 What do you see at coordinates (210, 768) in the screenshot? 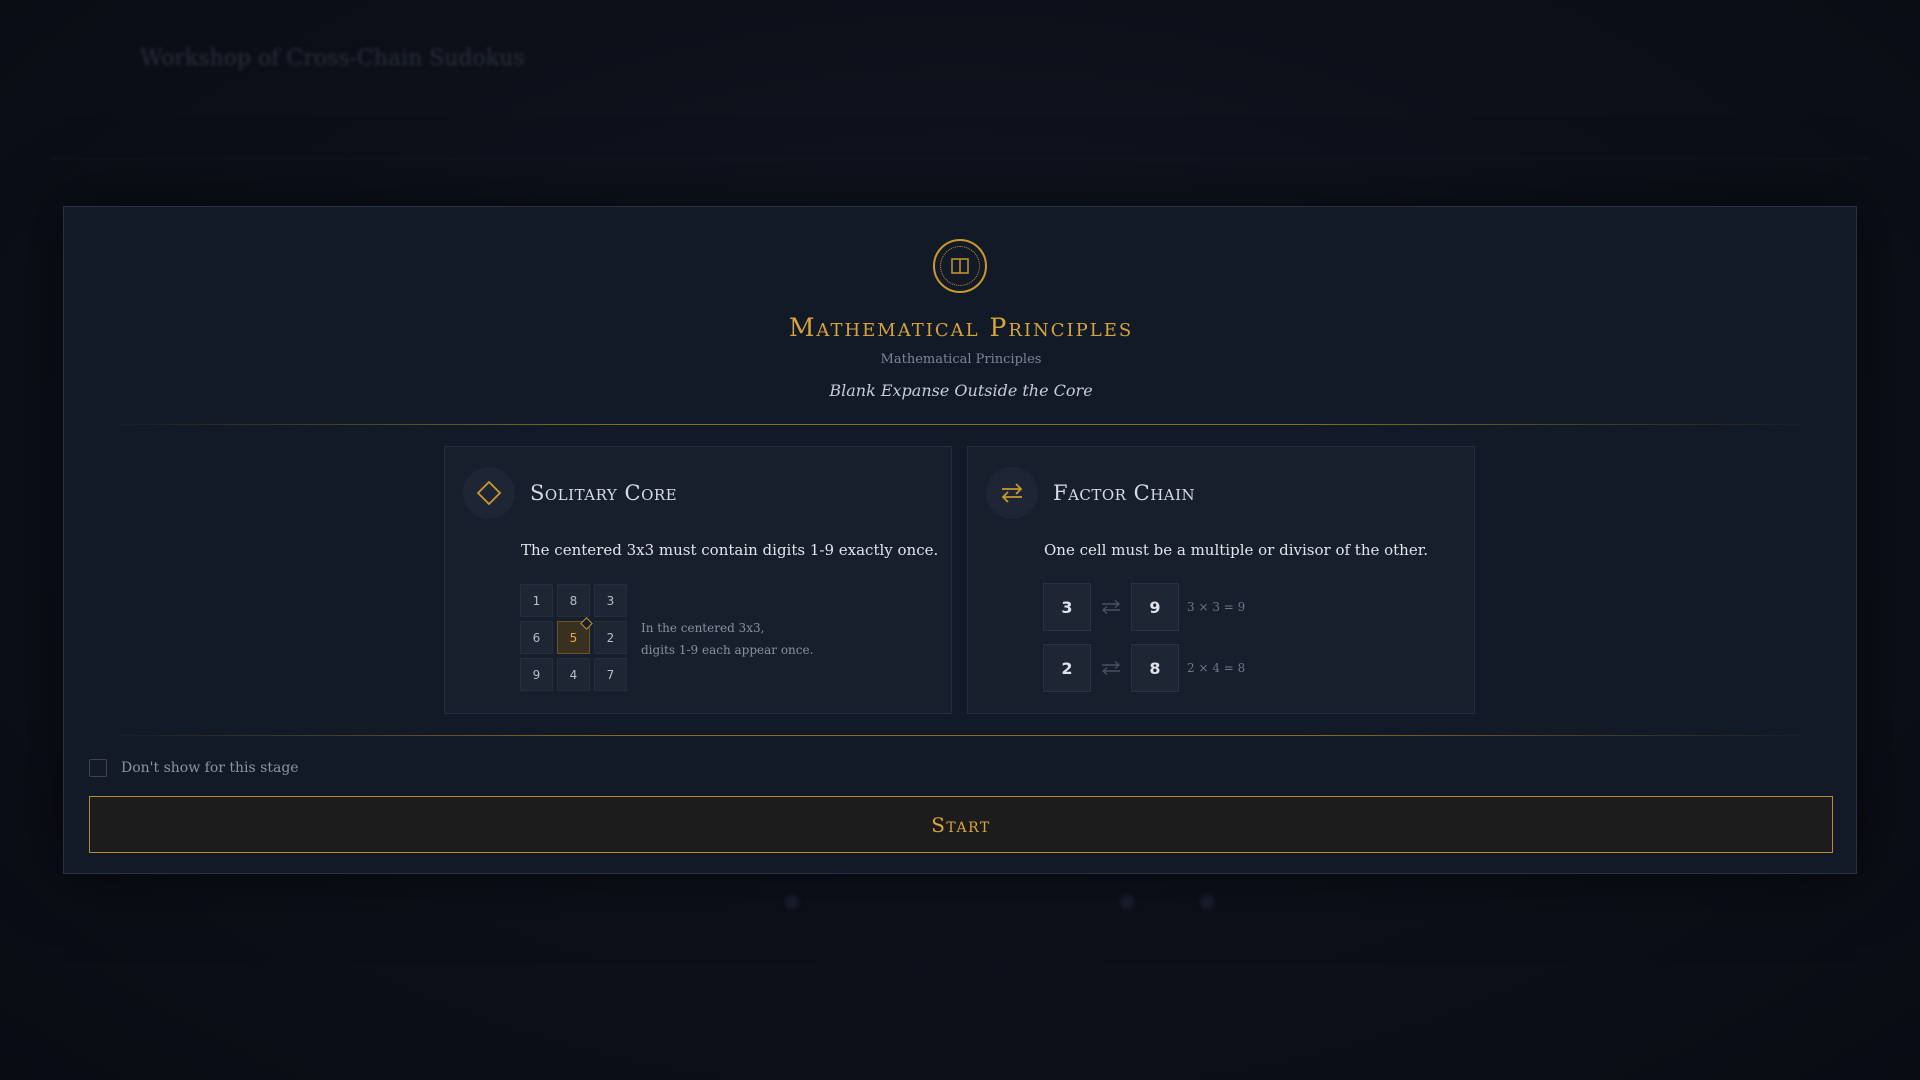
I see `dont-show-label: Don't show for this stage` at bounding box center [210, 768].